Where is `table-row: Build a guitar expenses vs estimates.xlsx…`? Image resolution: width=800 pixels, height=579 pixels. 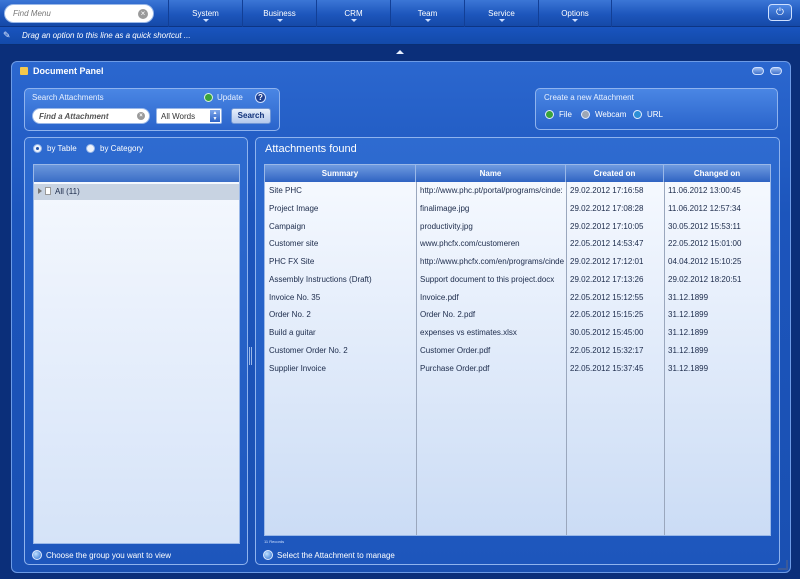
table-row: Build a guitar expenses vs estimates.xlsx… is located at coordinates (517, 333).